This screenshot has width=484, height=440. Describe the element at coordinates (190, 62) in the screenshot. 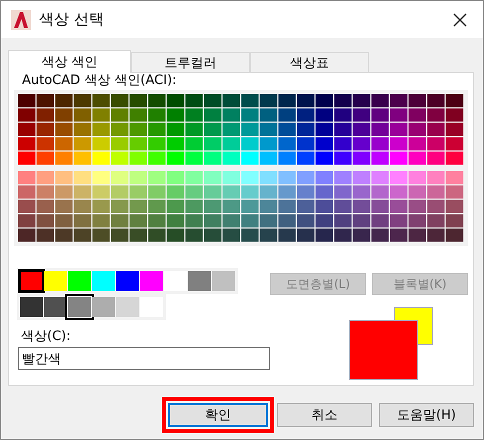

I see `tab: 트루컬러` at that location.